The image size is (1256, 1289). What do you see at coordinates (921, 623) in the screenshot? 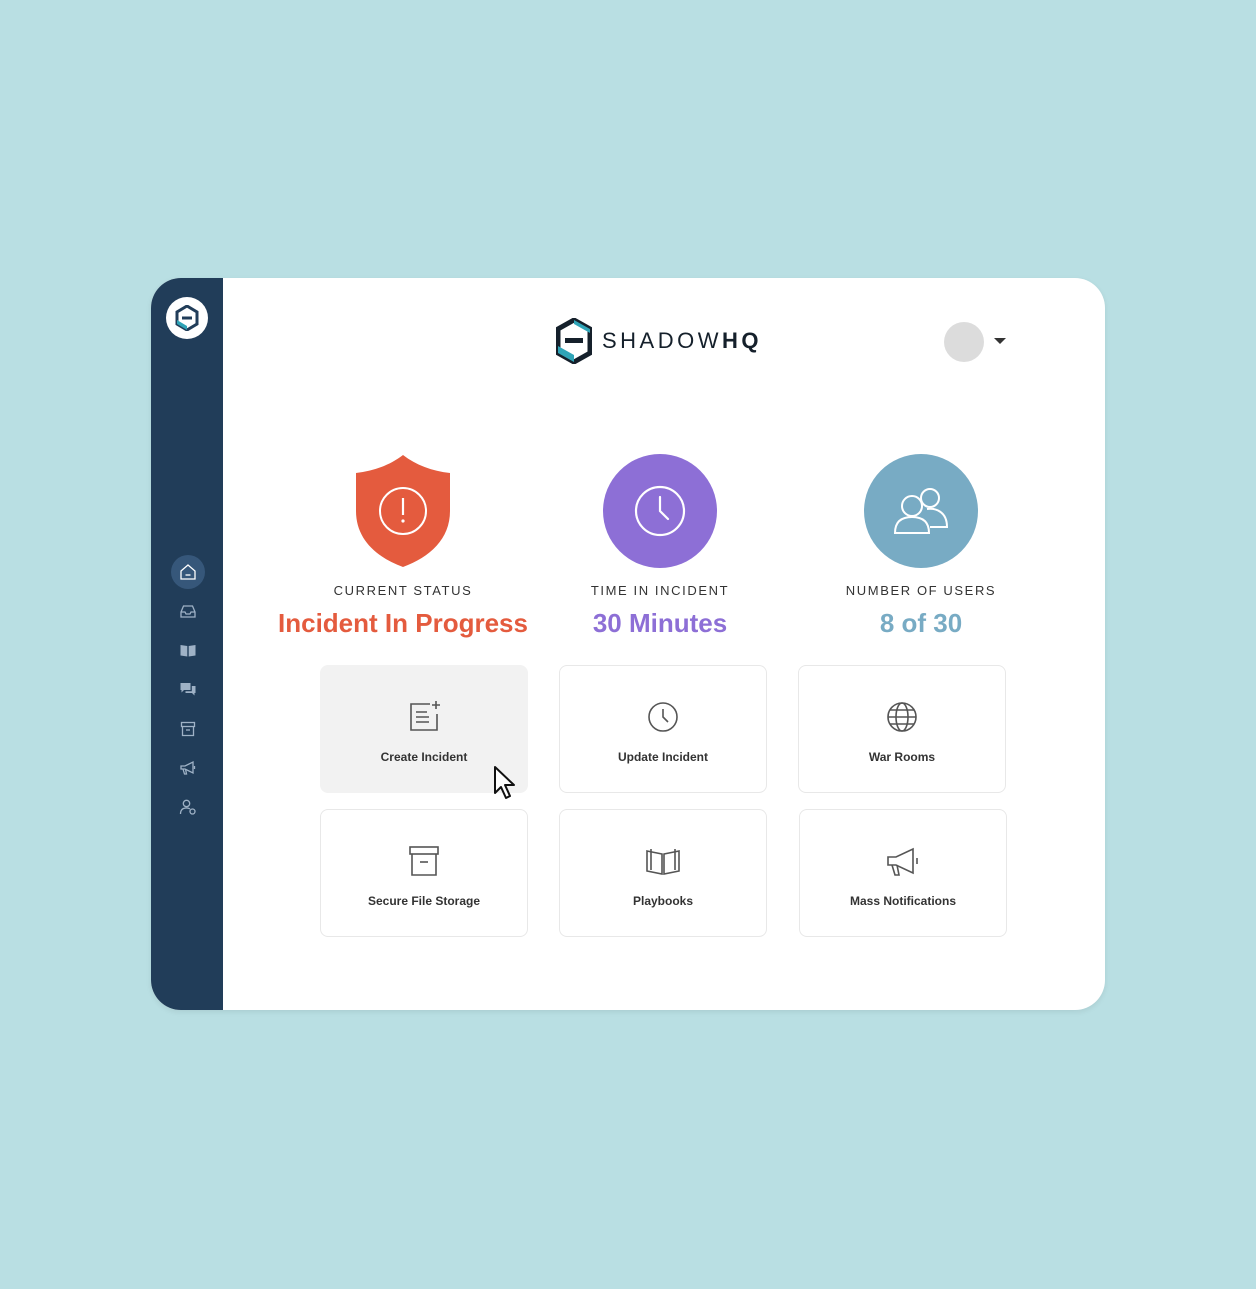
I see `stat-value: 8 of 30` at bounding box center [921, 623].